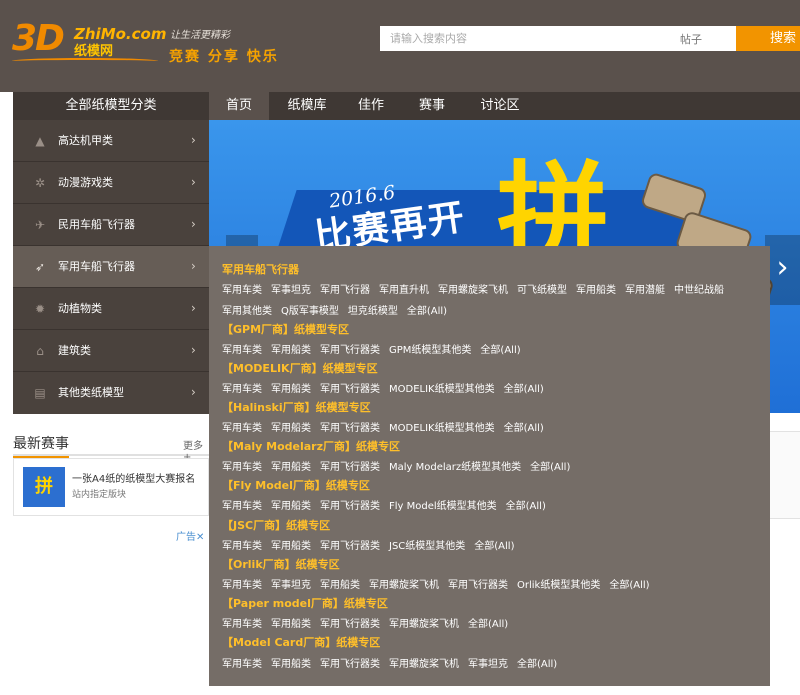 The height and width of the screenshot is (695, 800). Describe the element at coordinates (430, 350) in the screenshot. I see `flyout-link: GPM纸模型其他类` at that location.